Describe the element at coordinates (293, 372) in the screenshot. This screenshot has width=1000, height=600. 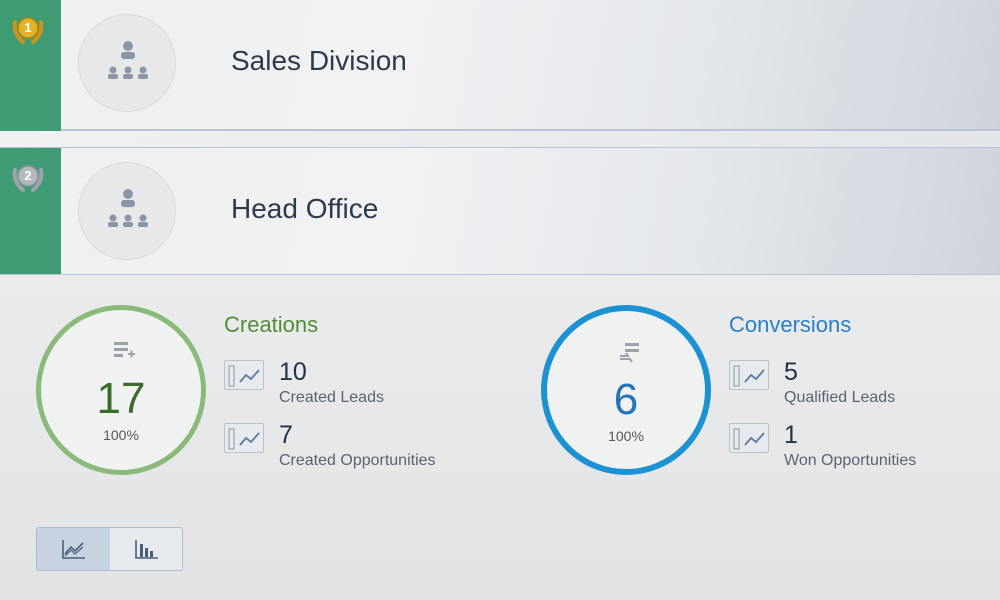
I see `metric-value: 10` at that location.